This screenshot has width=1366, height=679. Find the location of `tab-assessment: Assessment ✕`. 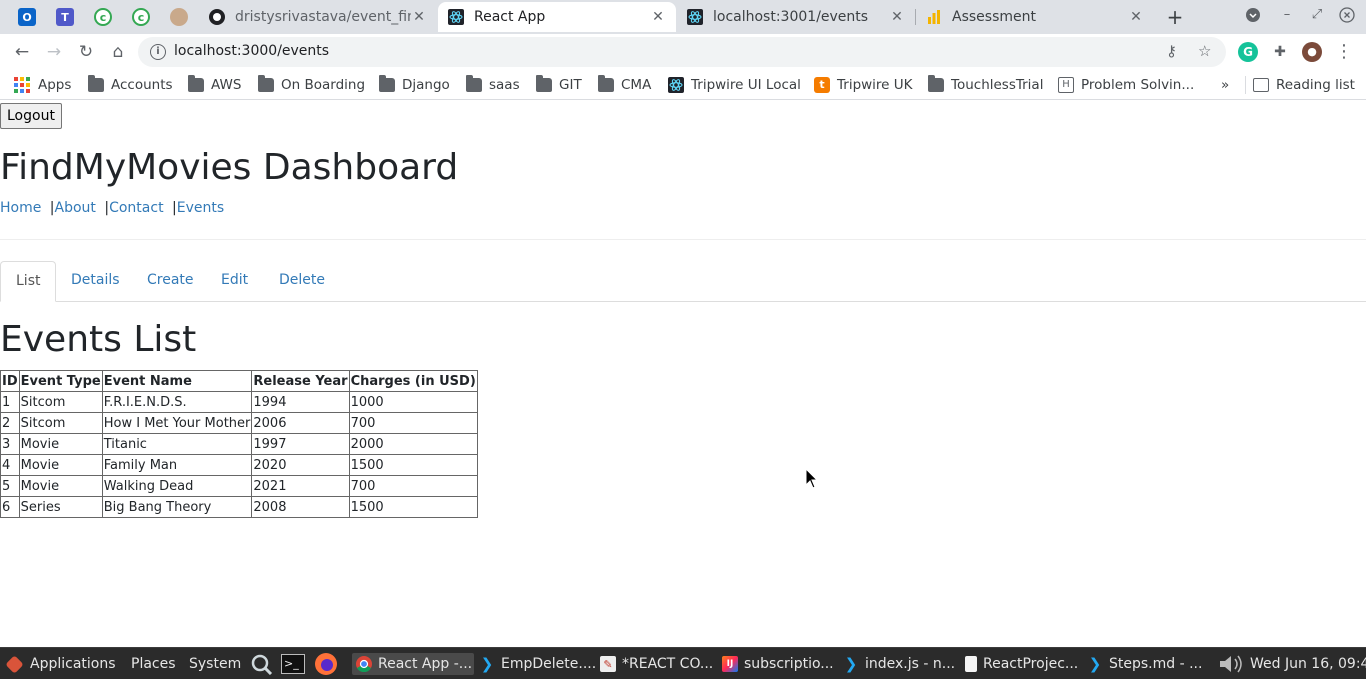

tab-assessment: Assessment ✕ is located at coordinates (1035, 17).